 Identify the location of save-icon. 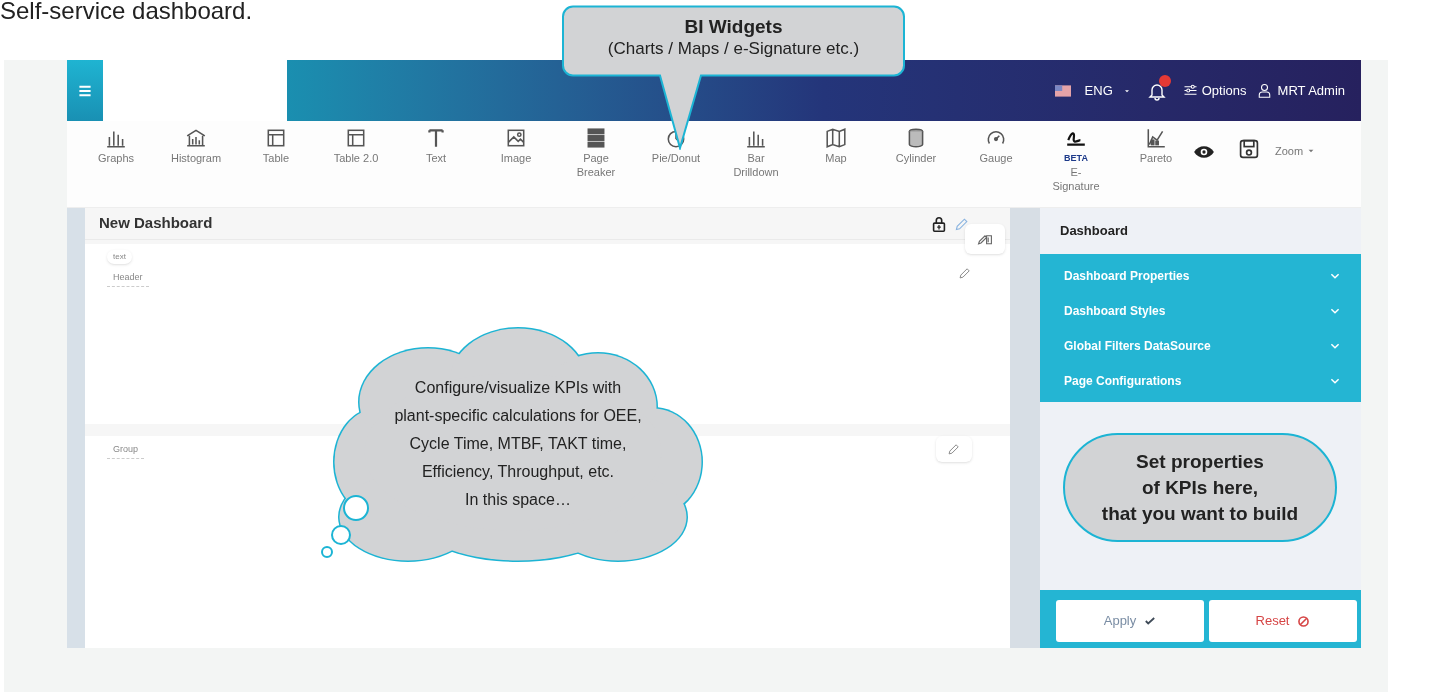
(1249, 149).